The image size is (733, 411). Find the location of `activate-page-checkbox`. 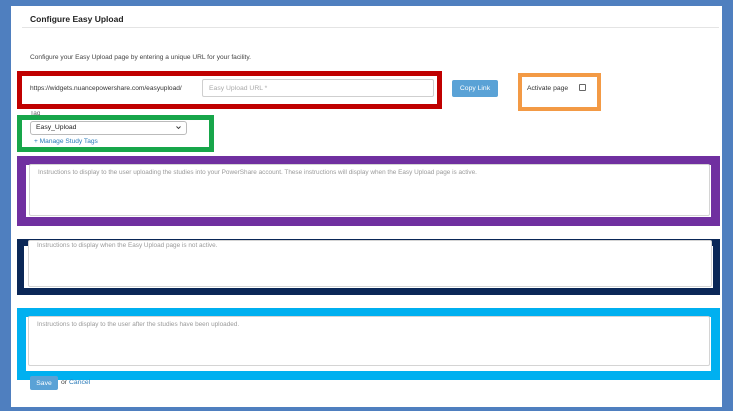

activate-page-checkbox is located at coordinates (582, 87).